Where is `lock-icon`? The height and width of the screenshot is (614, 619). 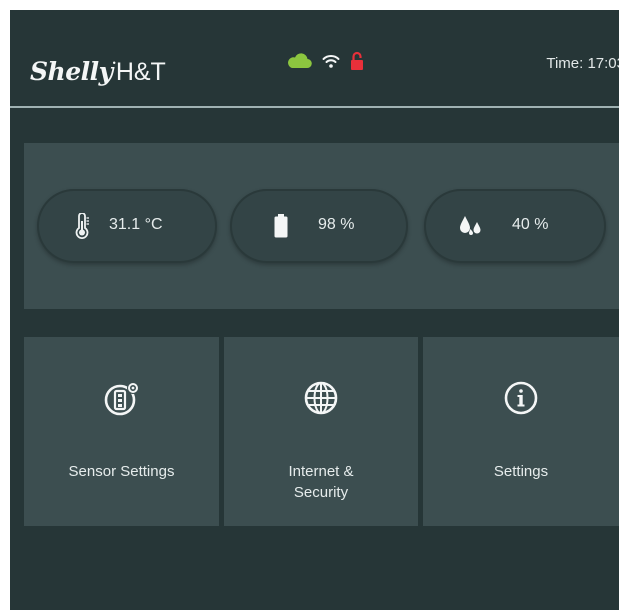 lock-icon is located at coordinates (357, 61).